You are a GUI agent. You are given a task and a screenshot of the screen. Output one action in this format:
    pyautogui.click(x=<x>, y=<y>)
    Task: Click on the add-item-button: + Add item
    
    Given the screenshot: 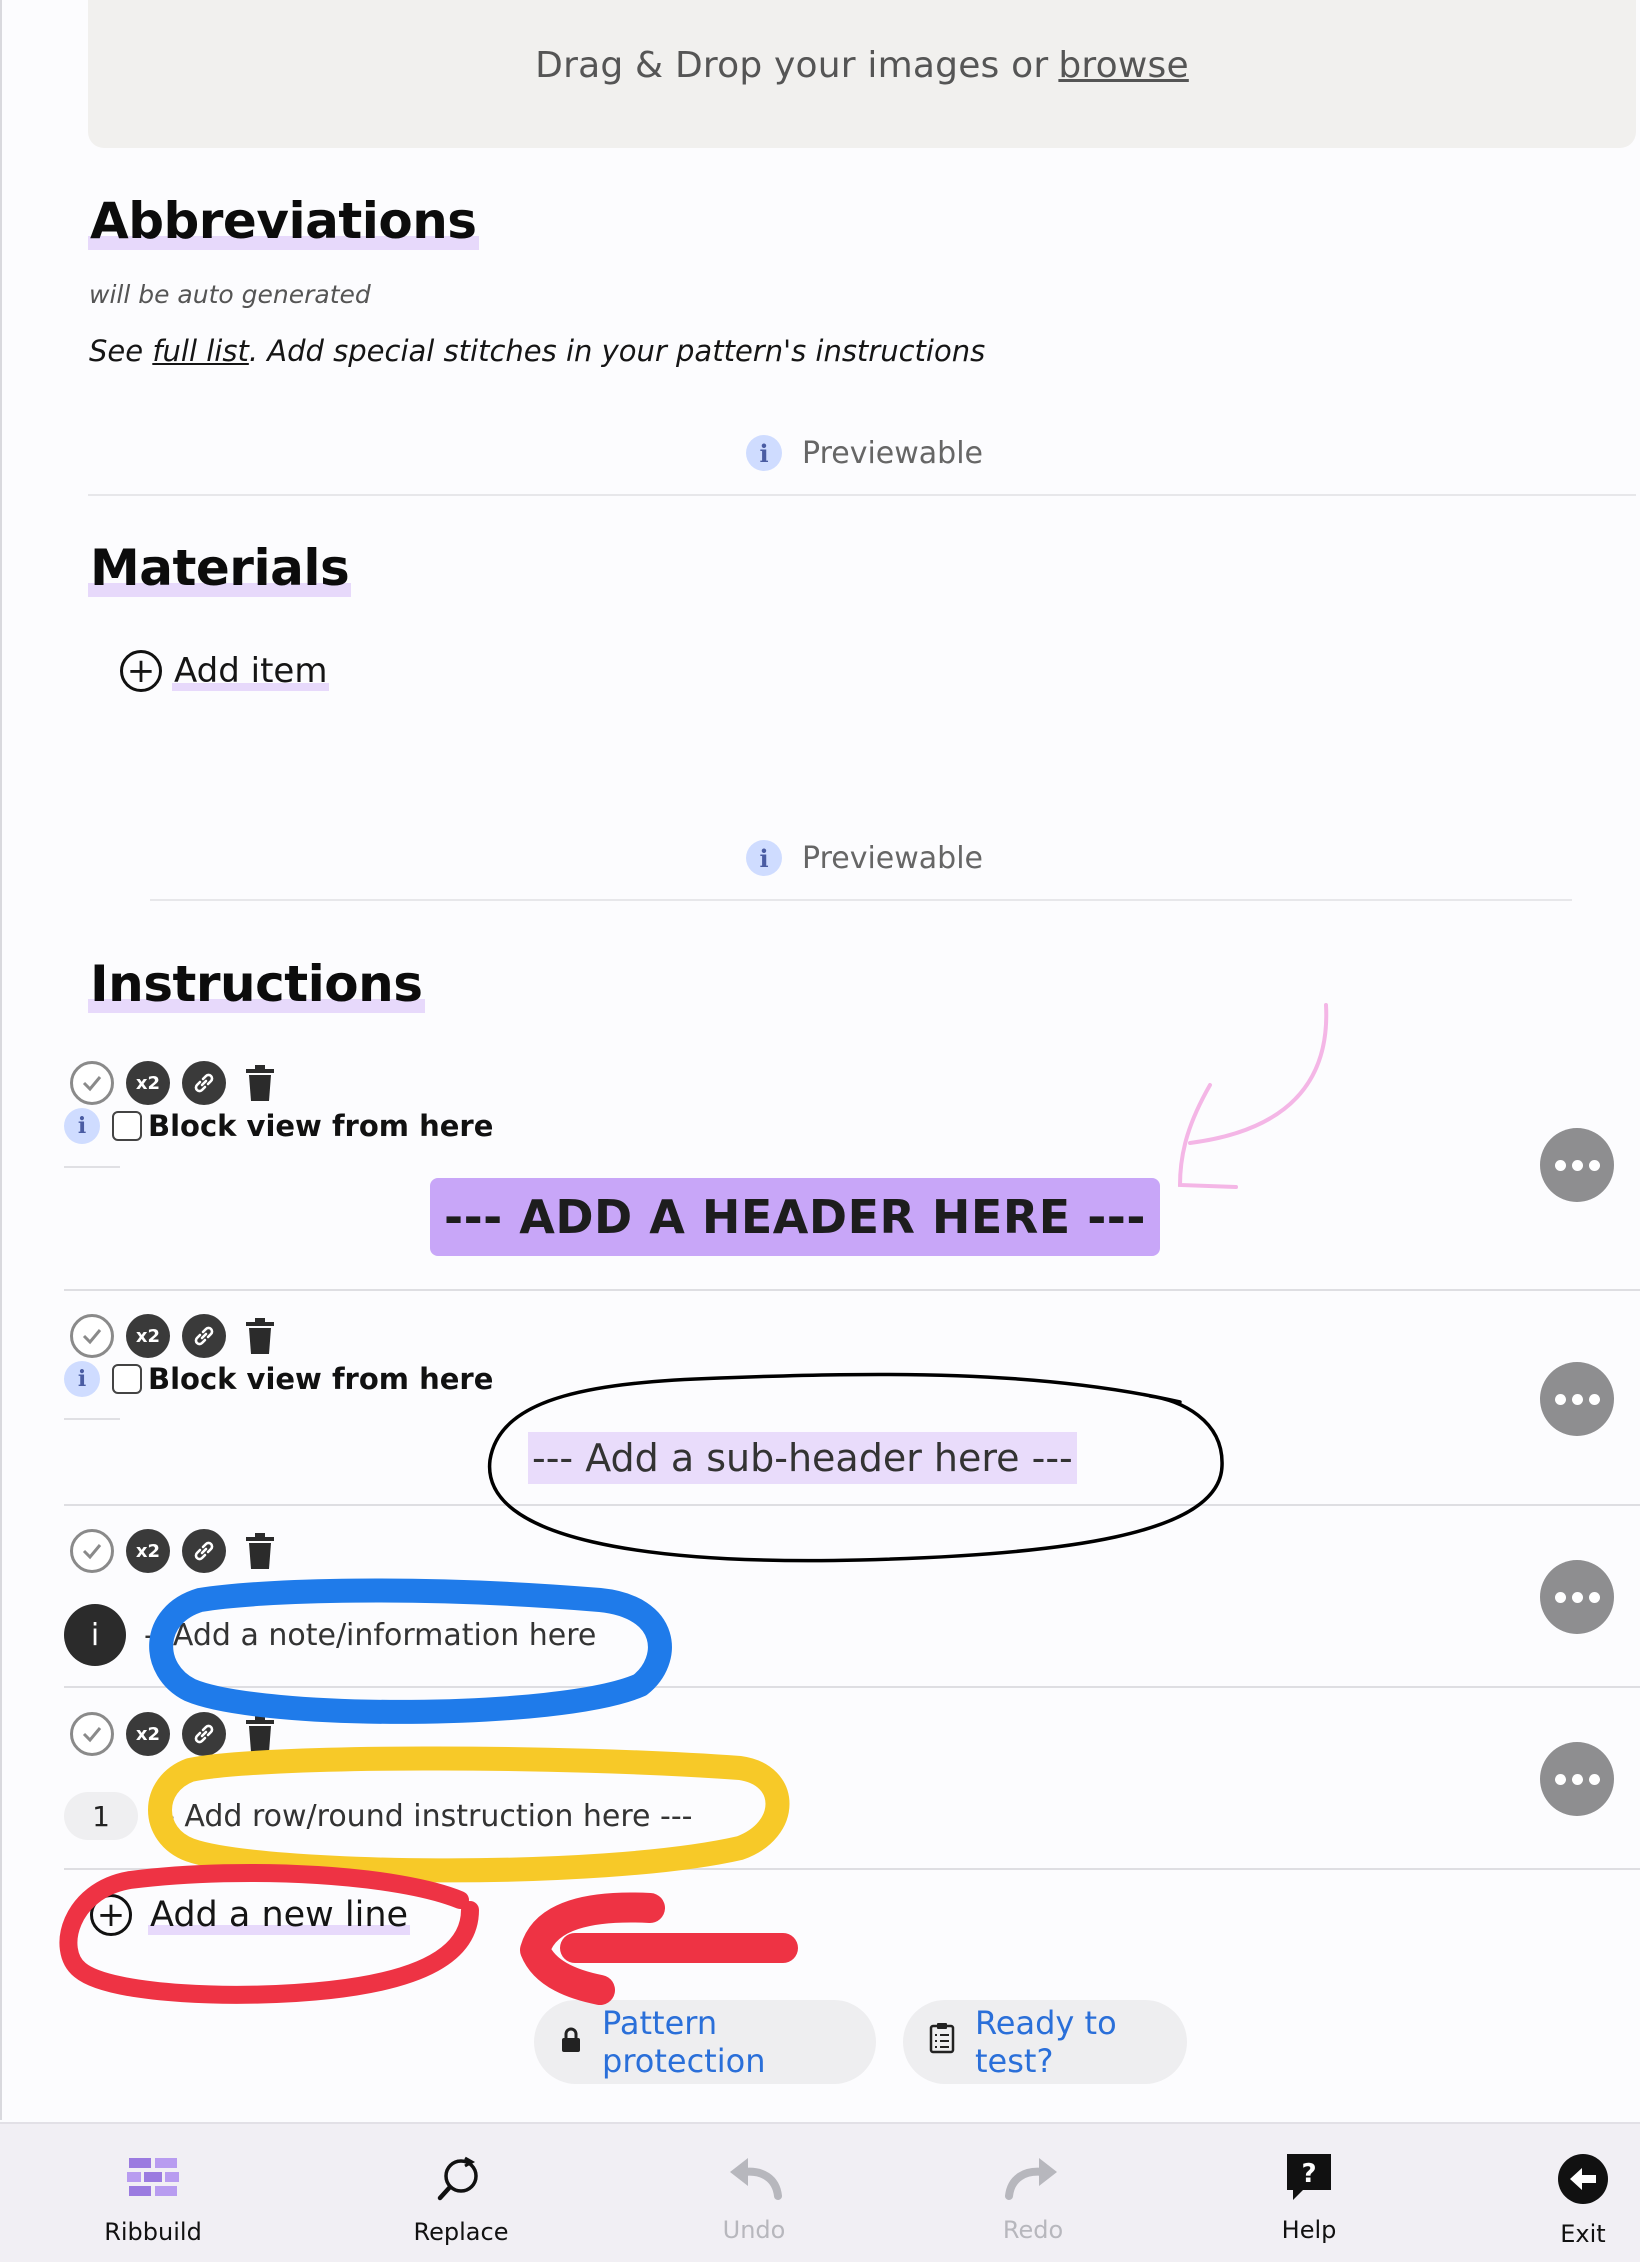 What is the action you would take?
    pyautogui.click(x=225, y=671)
    